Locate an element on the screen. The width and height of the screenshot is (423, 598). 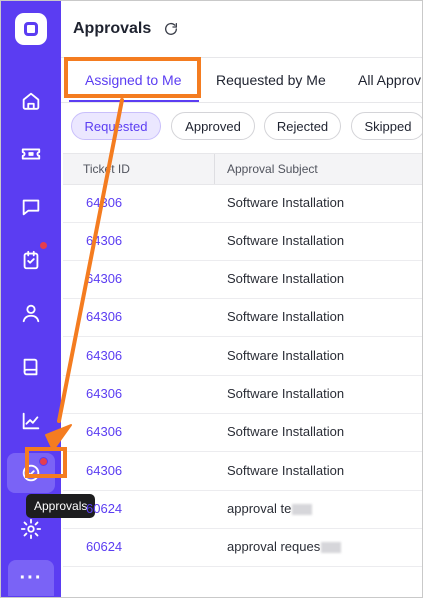
ticket-icon is located at coordinates (31, 154).